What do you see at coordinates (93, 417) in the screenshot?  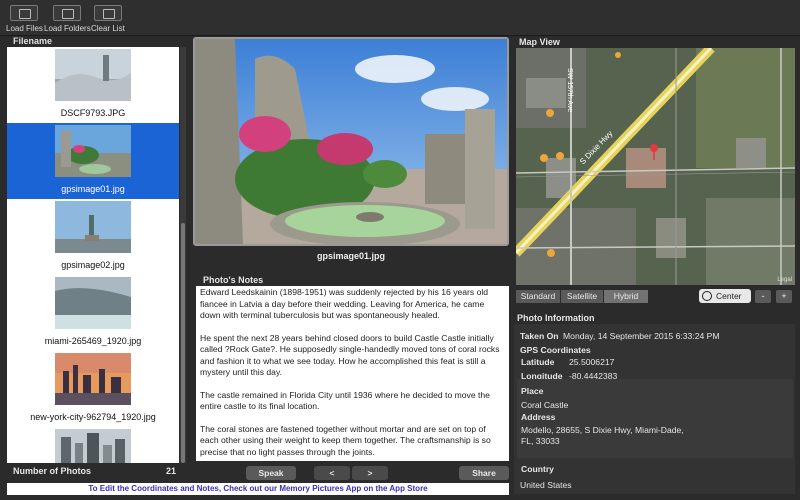 I see `file-name: new-york-city-962794_1920.jpg` at bounding box center [93, 417].